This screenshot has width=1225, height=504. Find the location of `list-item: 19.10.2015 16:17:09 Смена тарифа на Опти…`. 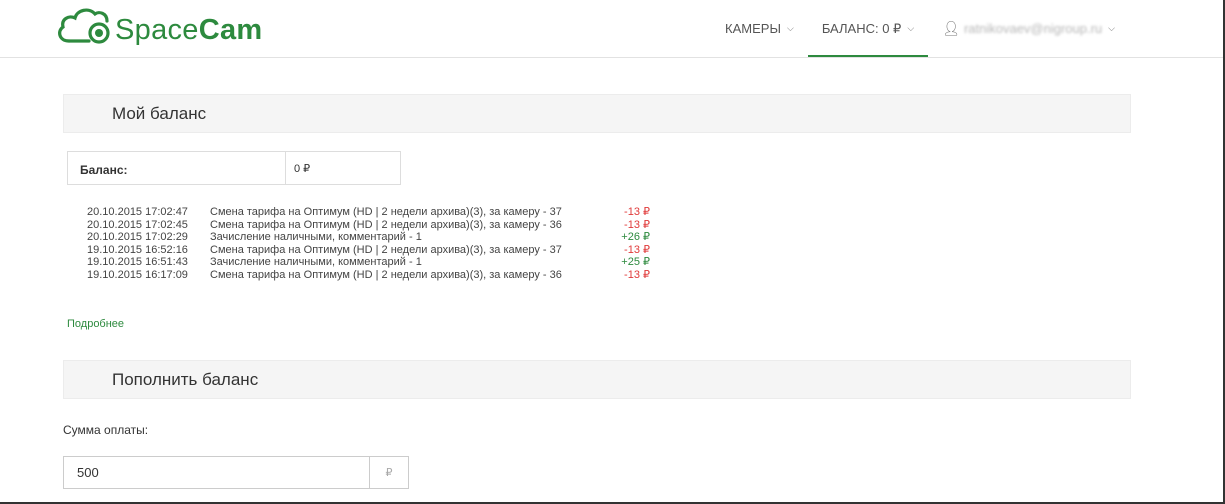

list-item: 19.10.2015 16:17:09 Смена тарифа на Опти… is located at coordinates (368, 275).